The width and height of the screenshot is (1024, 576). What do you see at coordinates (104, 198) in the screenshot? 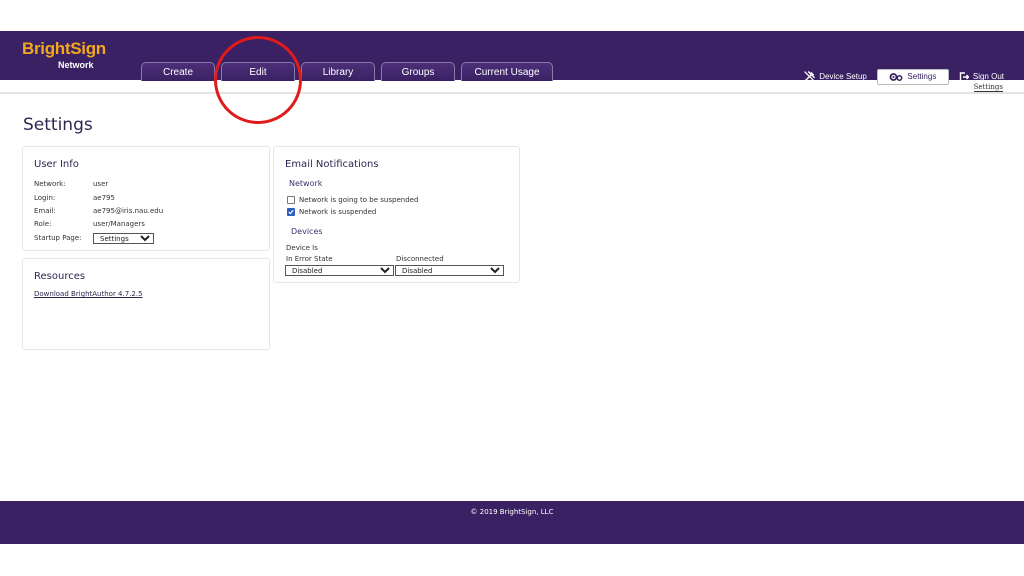
I see `login-value: ae795` at bounding box center [104, 198].